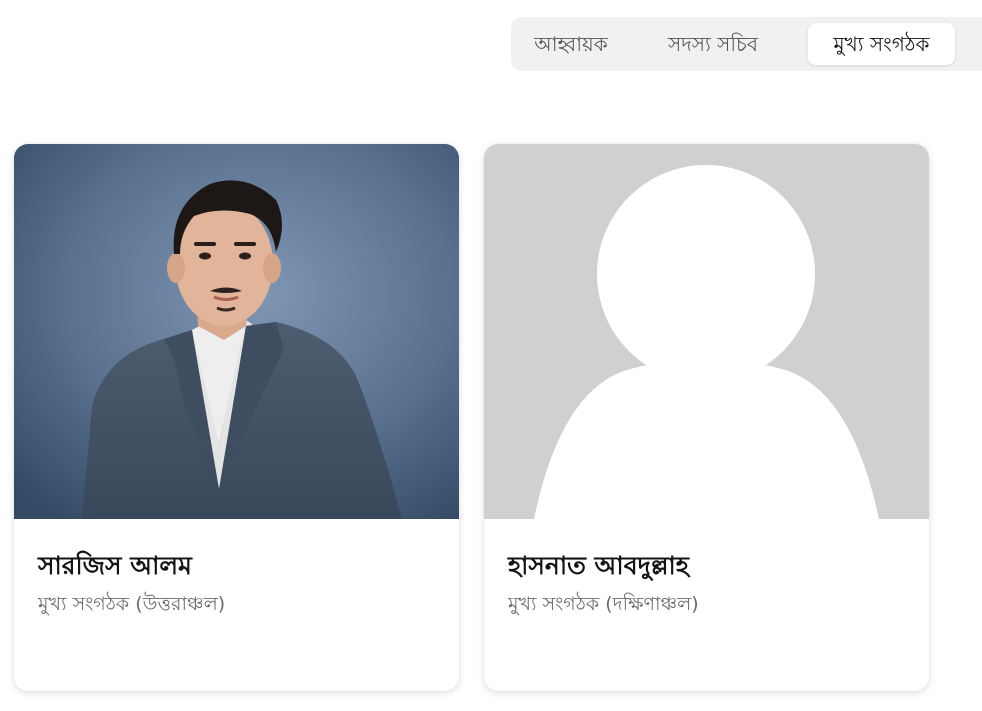 The image size is (982, 711). I want to click on member-role: মুখ্য সংগঠক (দক্ষিণাঞ্চল), so click(603, 604).